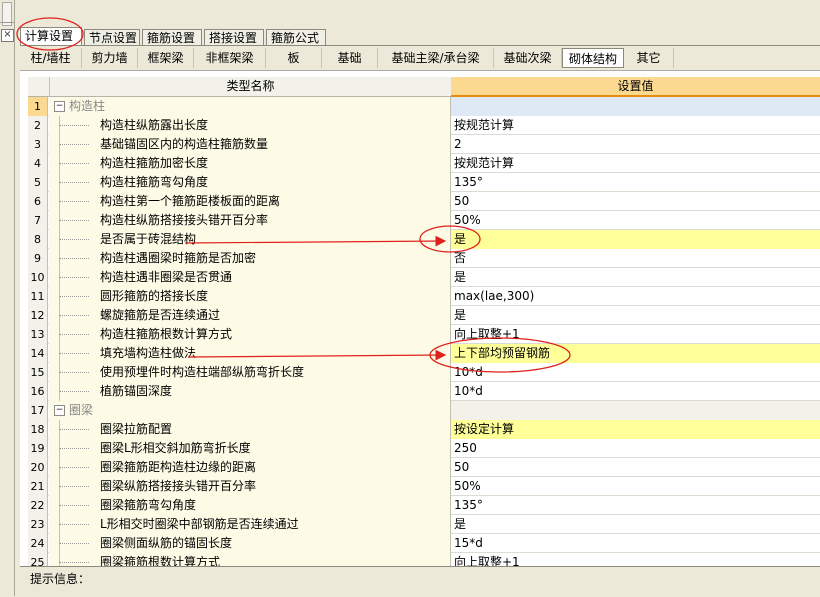 This screenshot has width=820, height=597. What do you see at coordinates (250, 163) in the screenshot?
I see `row-name-cell: 构造柱箍筋加密长度` at bounding box center [250, 163].